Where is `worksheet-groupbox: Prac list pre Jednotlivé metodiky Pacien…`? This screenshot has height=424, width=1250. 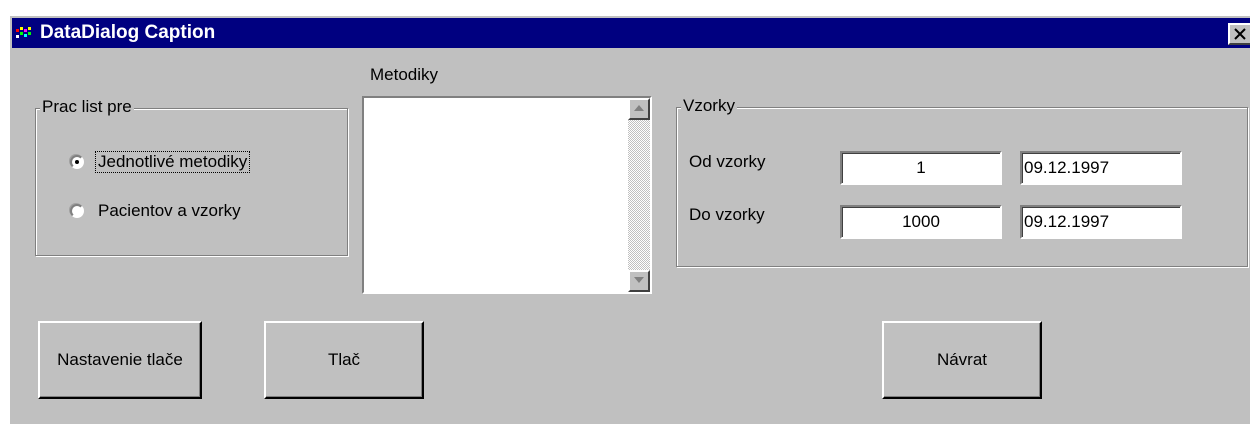 worksheet-groupbox: Prac list pre Jednotlivé metodiky Pacien… is located at coordinates (191, 176).